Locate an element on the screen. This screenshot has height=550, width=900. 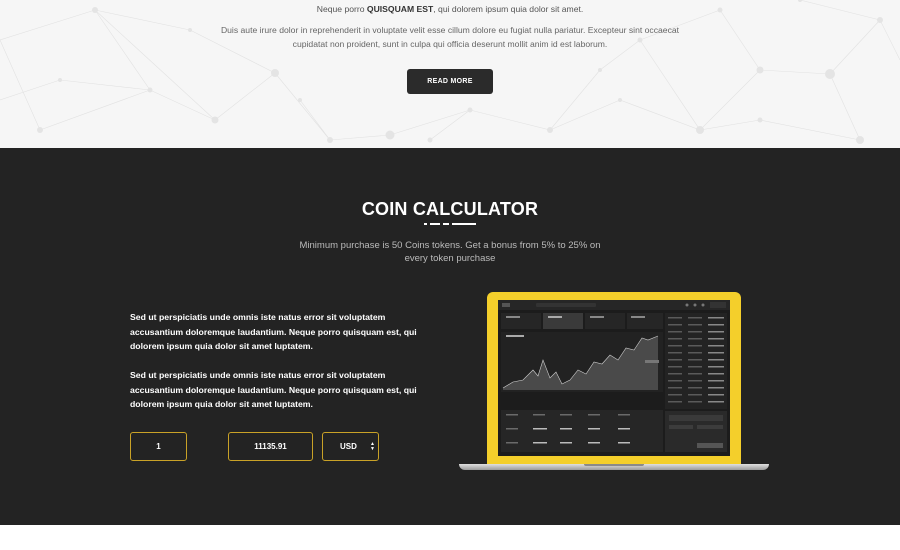
trading-dashboard-screen is located at coordinates (614, 378).